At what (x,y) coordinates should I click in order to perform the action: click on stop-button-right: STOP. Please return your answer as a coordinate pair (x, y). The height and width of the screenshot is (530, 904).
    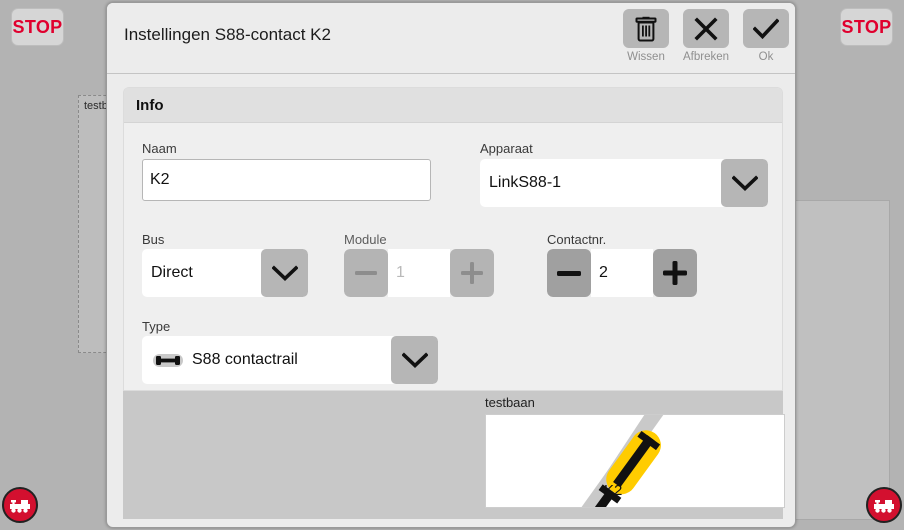
    Looking at the image, I should click on (866, 27).